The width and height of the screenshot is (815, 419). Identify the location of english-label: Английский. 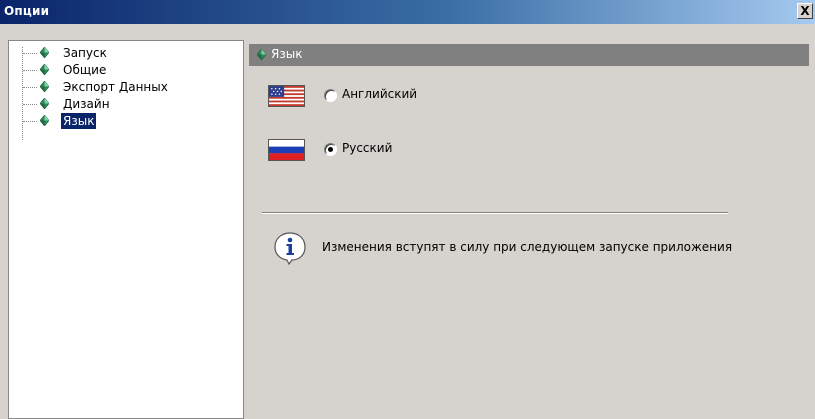
(379, 94).